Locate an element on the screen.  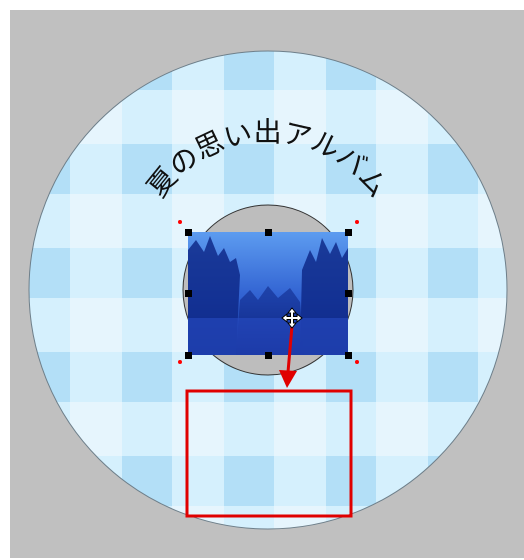
rotate-handle-top-left is located at coordinates (180, 222).